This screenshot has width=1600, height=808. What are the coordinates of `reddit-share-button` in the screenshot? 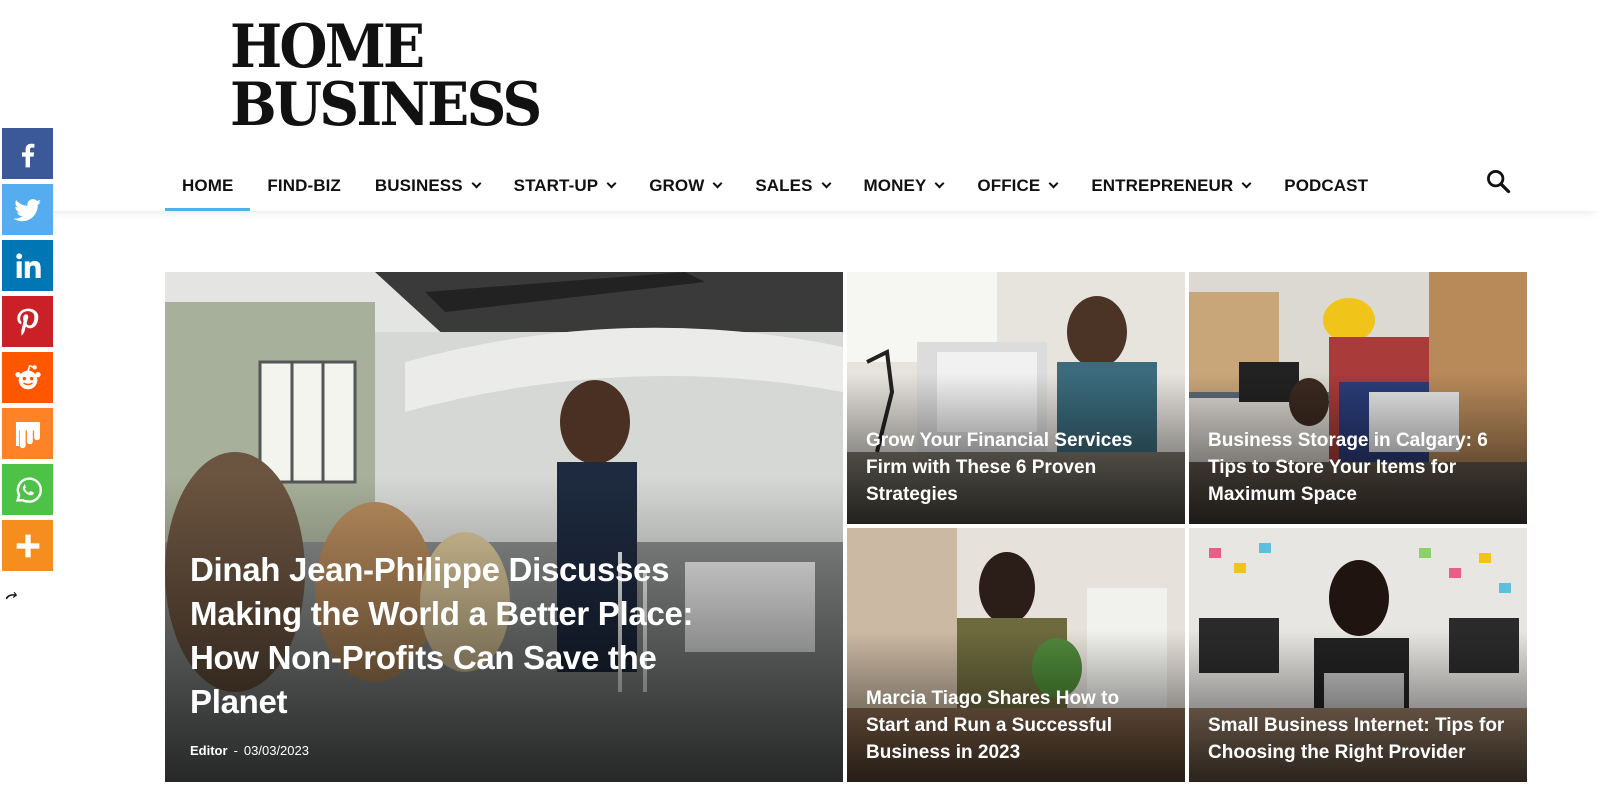 It's located at (27, 377).